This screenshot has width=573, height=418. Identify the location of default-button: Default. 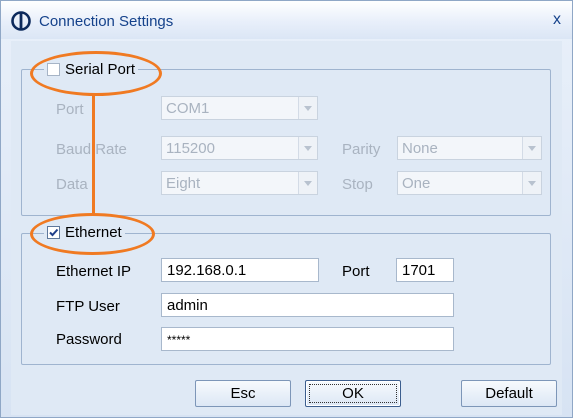
(509, 393).